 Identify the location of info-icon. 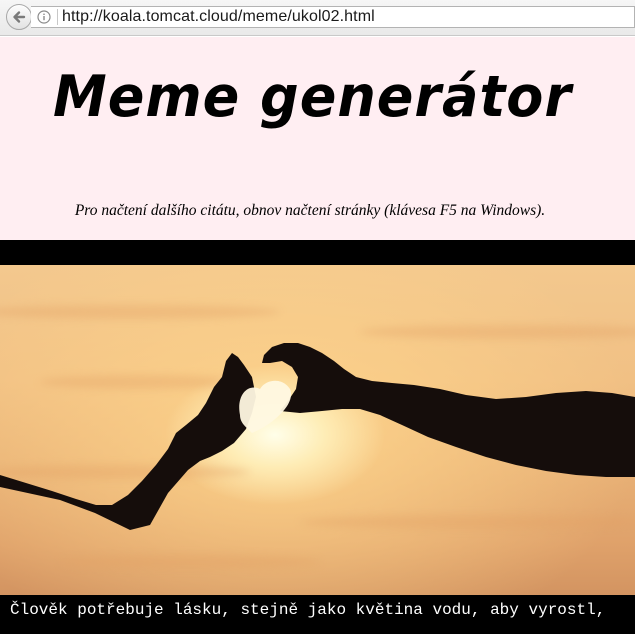
(44, 17).